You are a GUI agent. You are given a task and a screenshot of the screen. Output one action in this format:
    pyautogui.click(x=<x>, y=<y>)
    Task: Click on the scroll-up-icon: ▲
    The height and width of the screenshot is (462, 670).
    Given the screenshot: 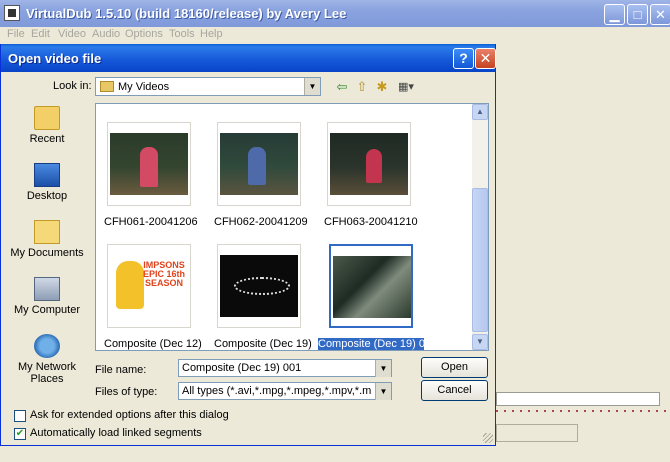 What is the action you would take?
    pyautogui.click(x=480, y=112)
    